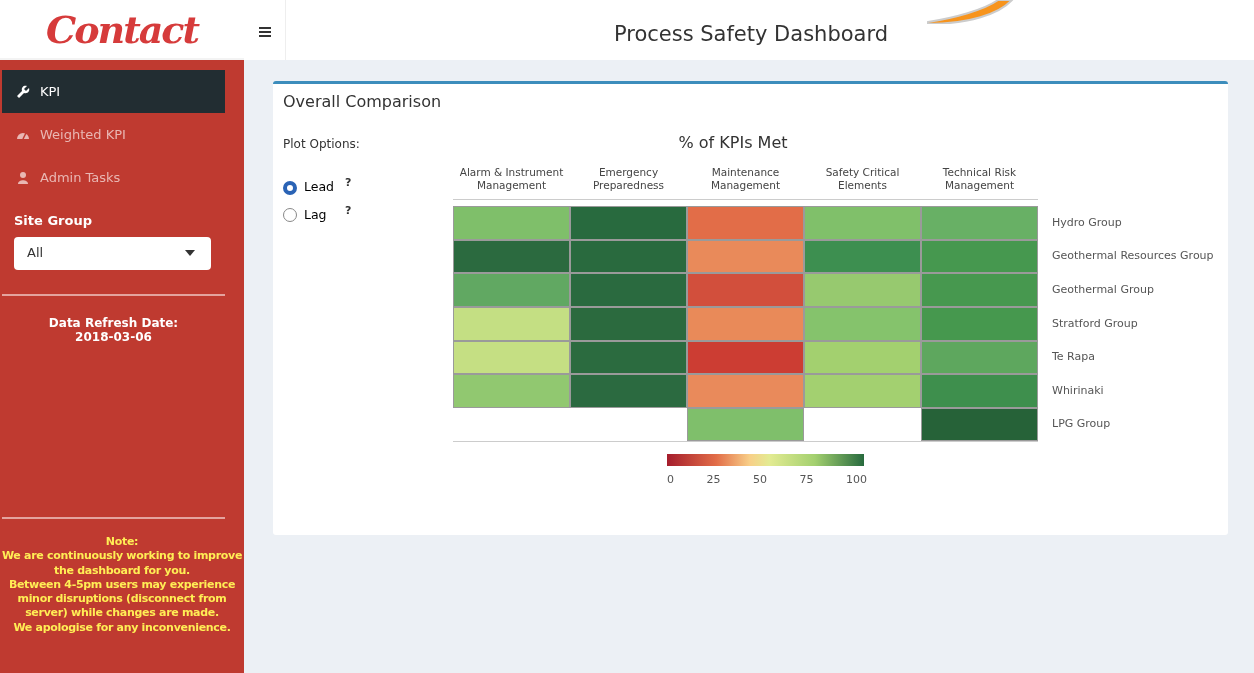  What do you see at coordinates (113, 91) in the screenshot?
I see `sidebar-item: KPI` at bounding box center [113, 91].